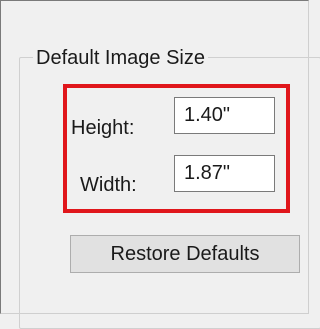  Describe the element at coordinates (224, 115) in the screenshot. I see `height-input` at that location.